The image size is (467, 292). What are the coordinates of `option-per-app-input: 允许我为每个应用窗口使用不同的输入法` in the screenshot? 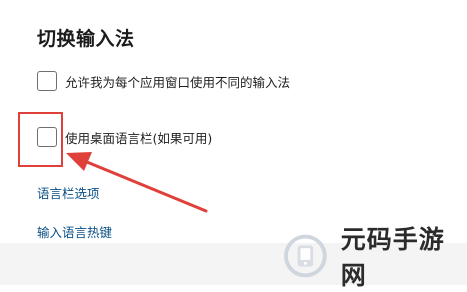 It's located at (163, 81).